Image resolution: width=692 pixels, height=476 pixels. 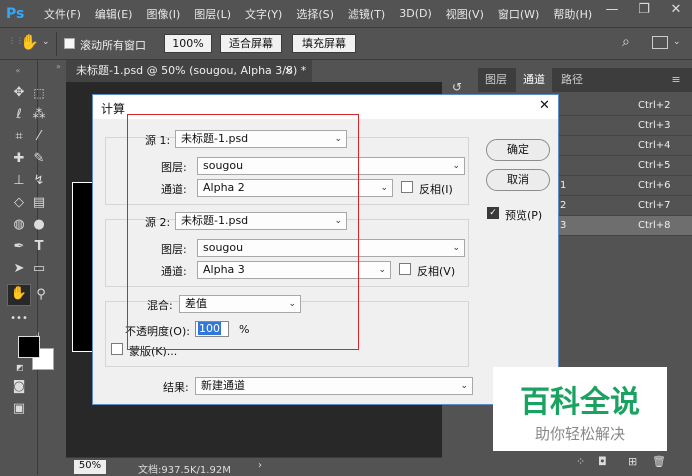 I want to click on eyedropper-icon: ⁄, so click(x=39, y=137).